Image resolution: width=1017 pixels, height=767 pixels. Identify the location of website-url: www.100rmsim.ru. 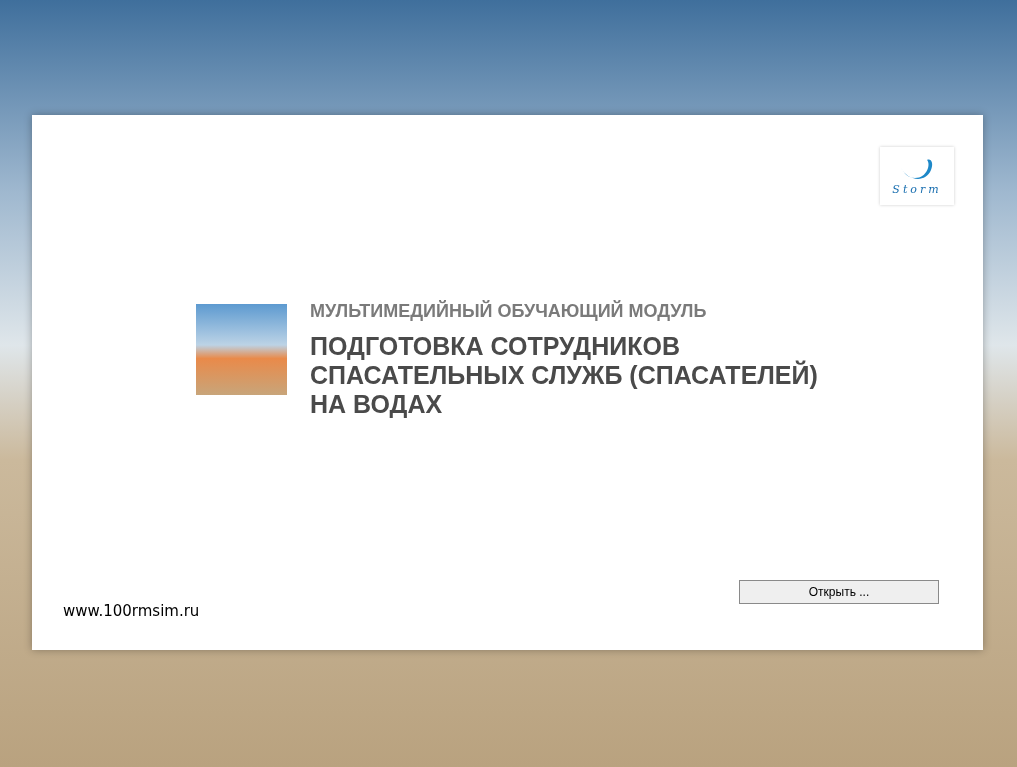
(131, 611).